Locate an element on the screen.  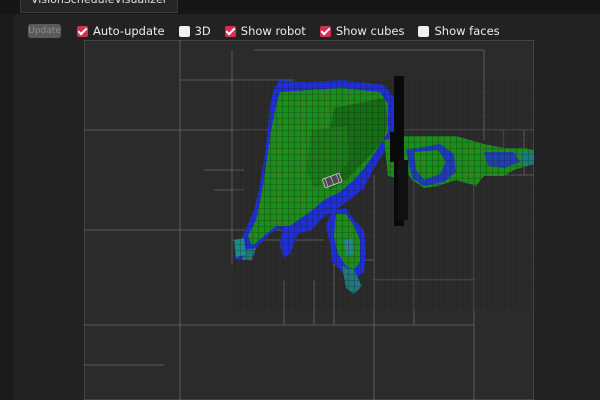
tab-bar: VisionScheduleVisualizer is located at coordinates (300, 7).